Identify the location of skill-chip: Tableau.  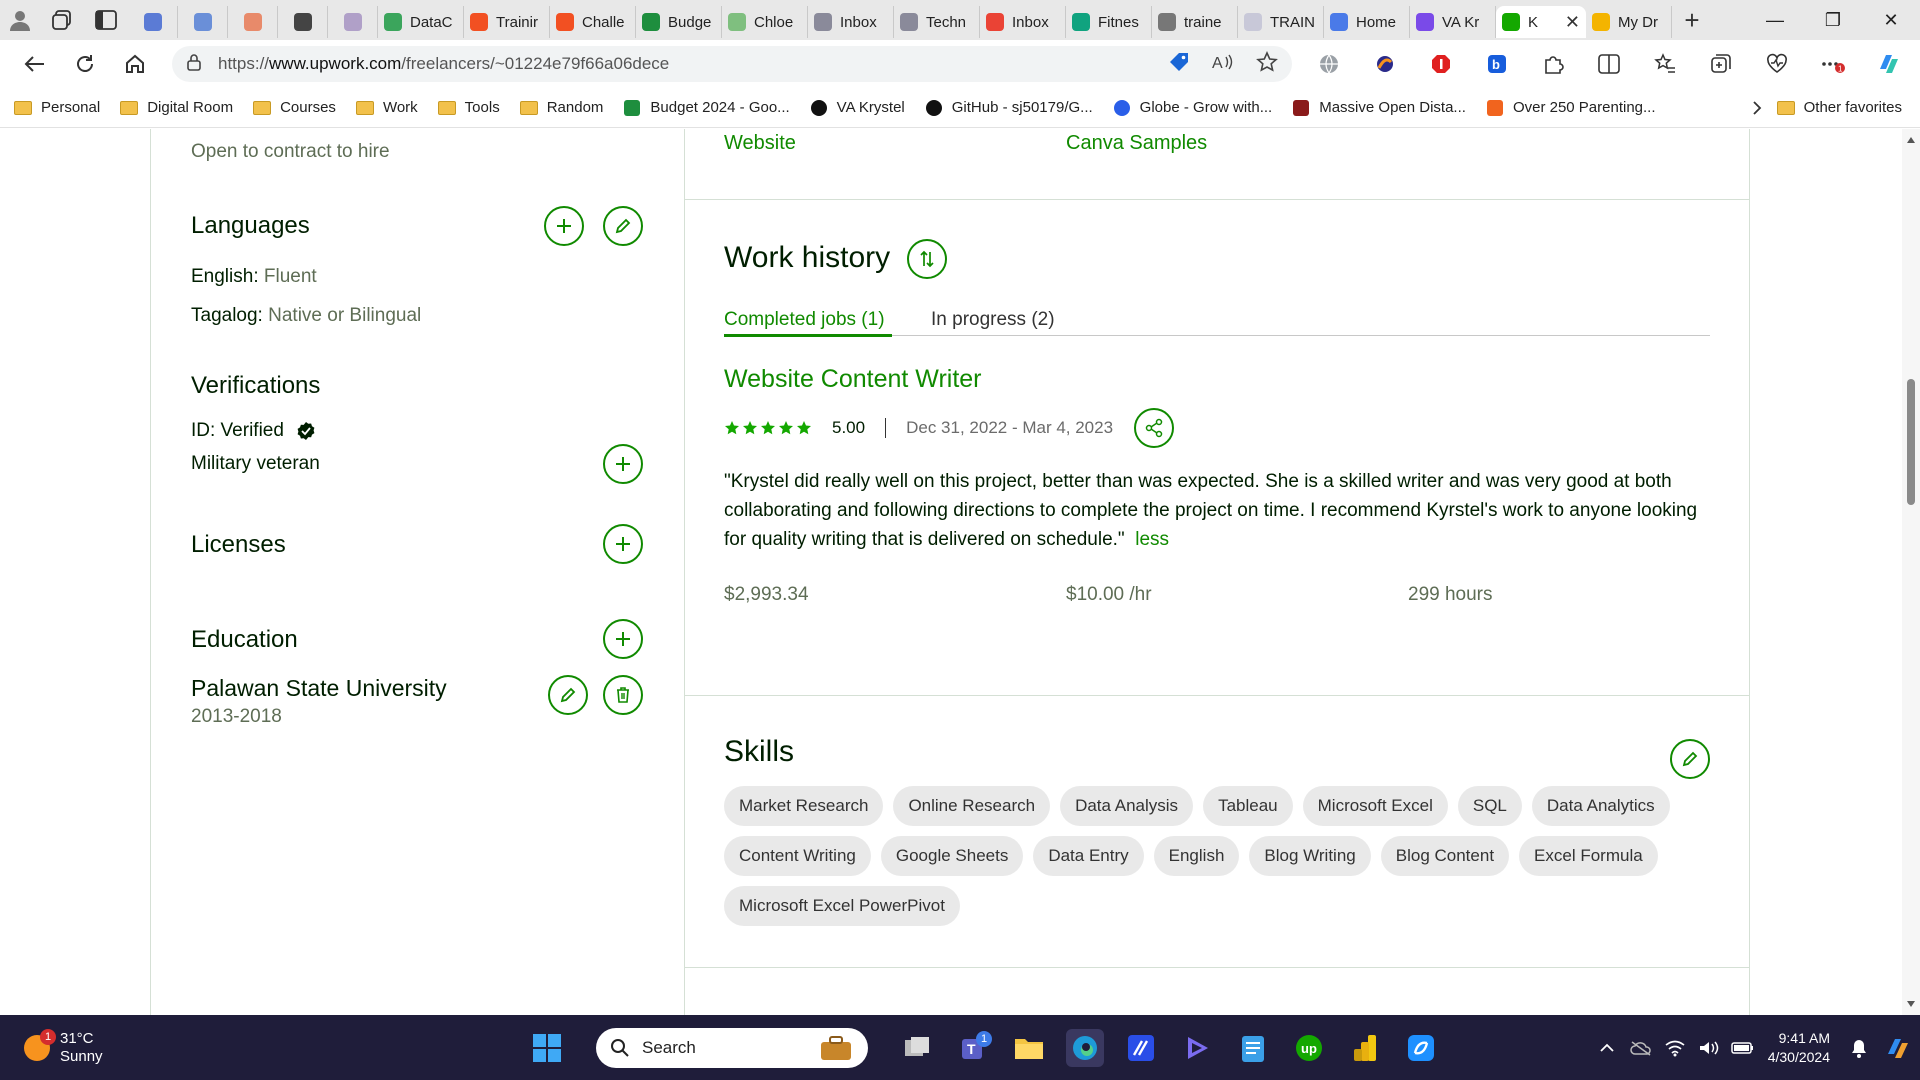
(1248, 806).